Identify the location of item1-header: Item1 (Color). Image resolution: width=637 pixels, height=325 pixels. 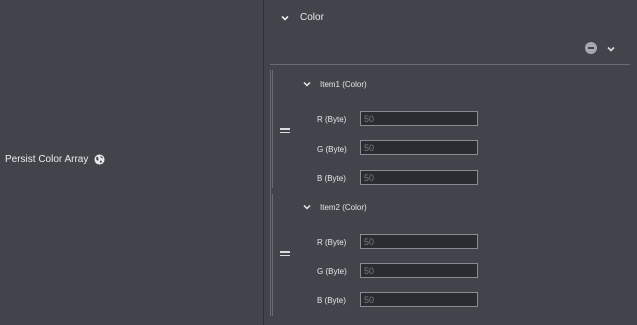
(334, 84).